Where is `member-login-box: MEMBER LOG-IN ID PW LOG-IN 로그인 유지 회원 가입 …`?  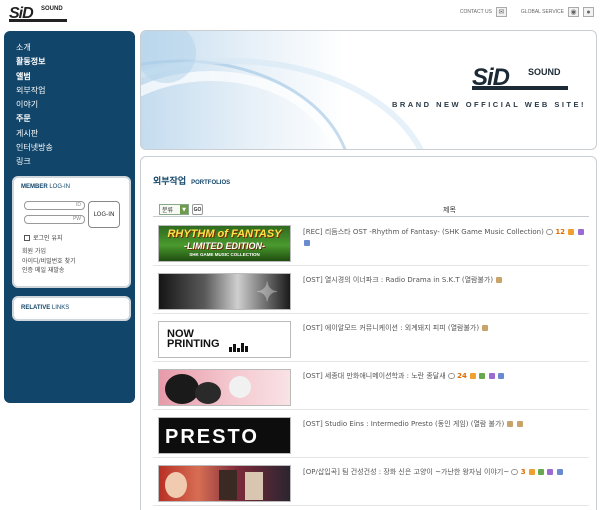 member-login-box: MEMBER LOG-IN ID PW LOG-IN 로그인 유지 회원 가입 … is located at coordinates (71, 232).